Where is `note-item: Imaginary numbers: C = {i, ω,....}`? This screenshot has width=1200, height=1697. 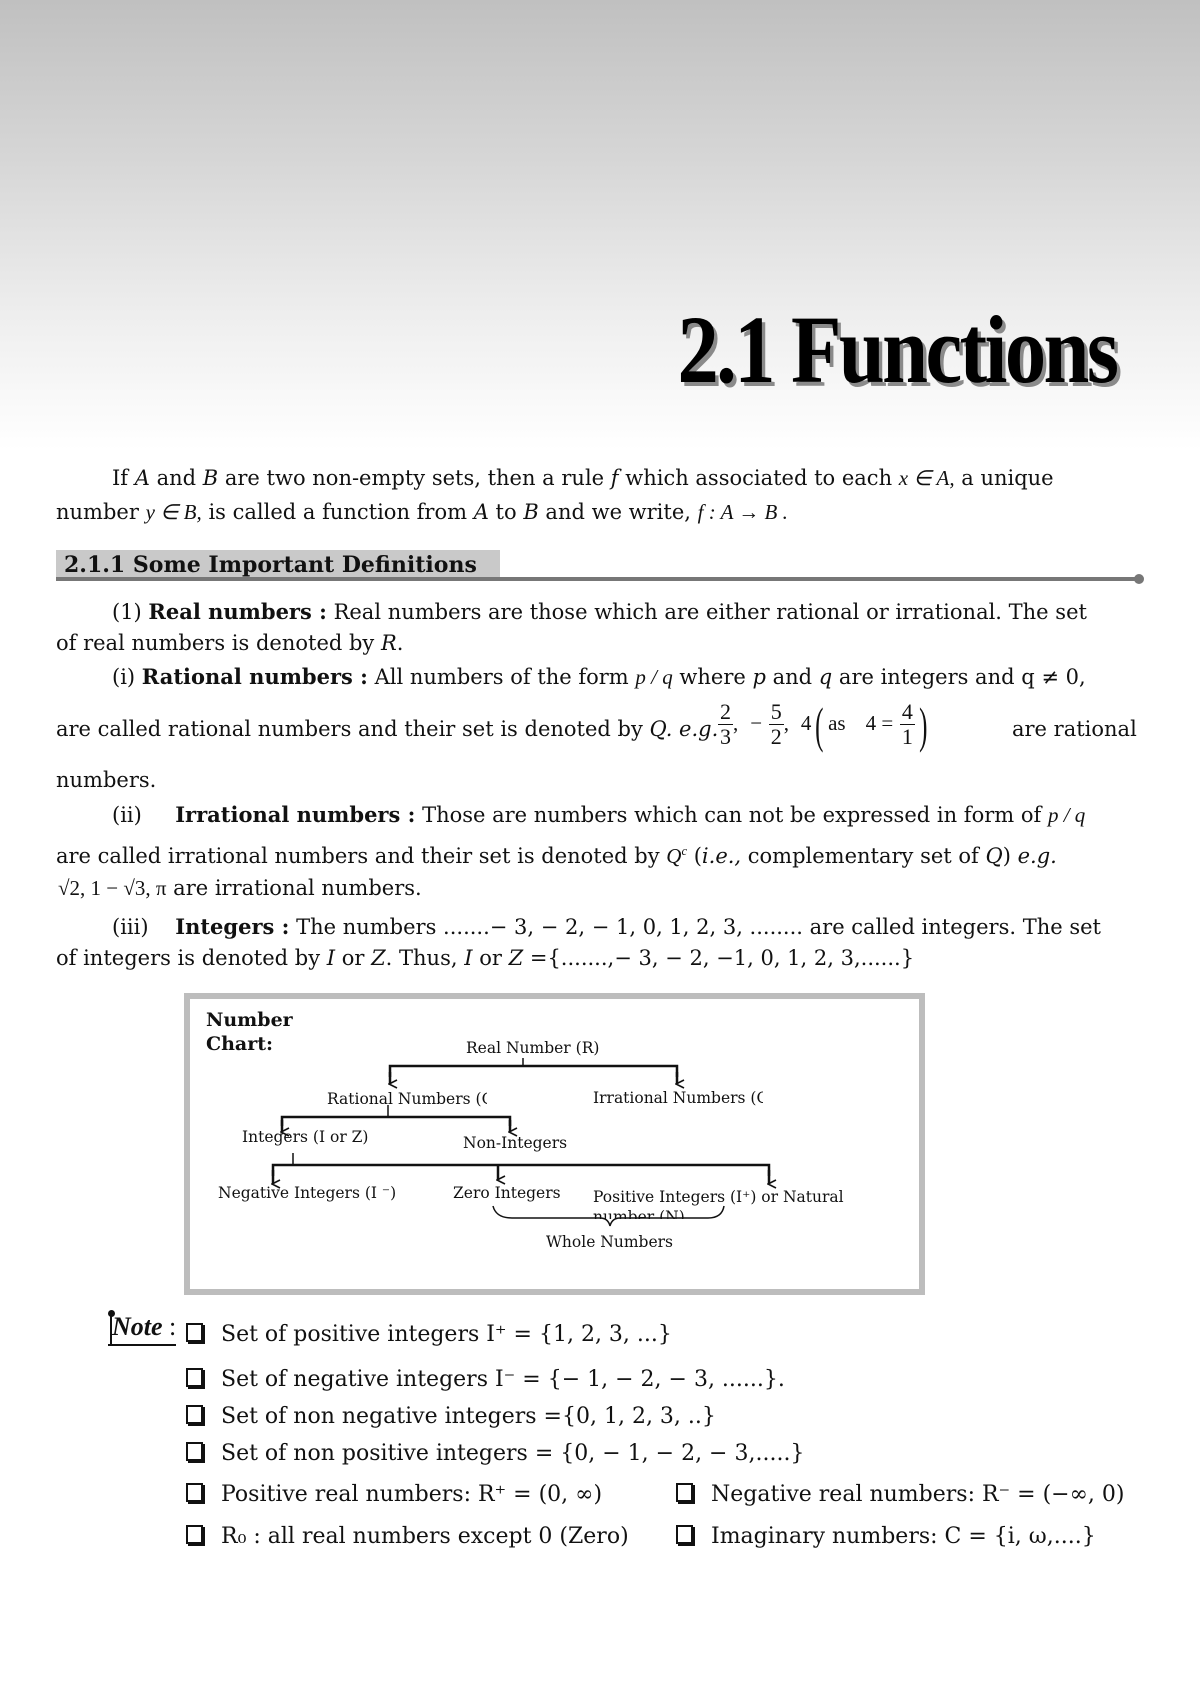 note-item: Imaginary numbers: C = {i, ω,....} is located at coordinates (886, 1537).